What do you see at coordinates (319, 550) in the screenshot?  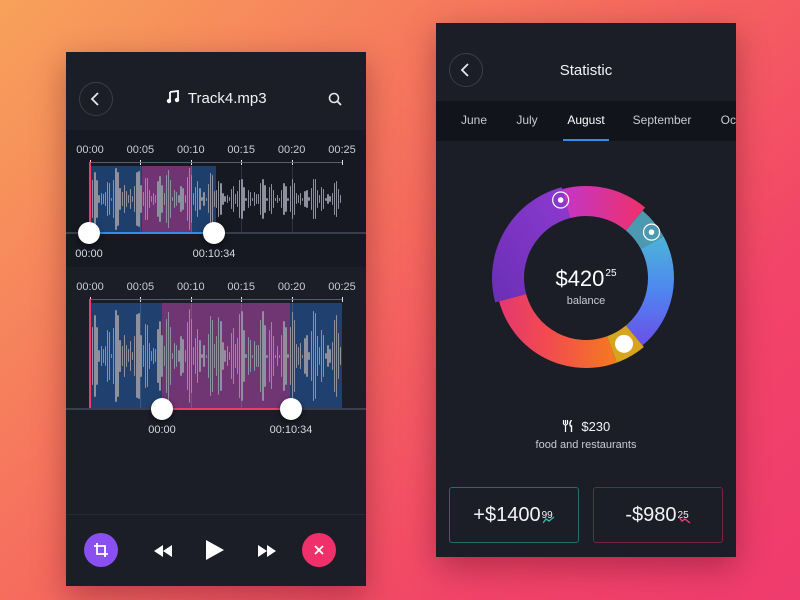 I see `close-button` at bounding box center [319, 550].